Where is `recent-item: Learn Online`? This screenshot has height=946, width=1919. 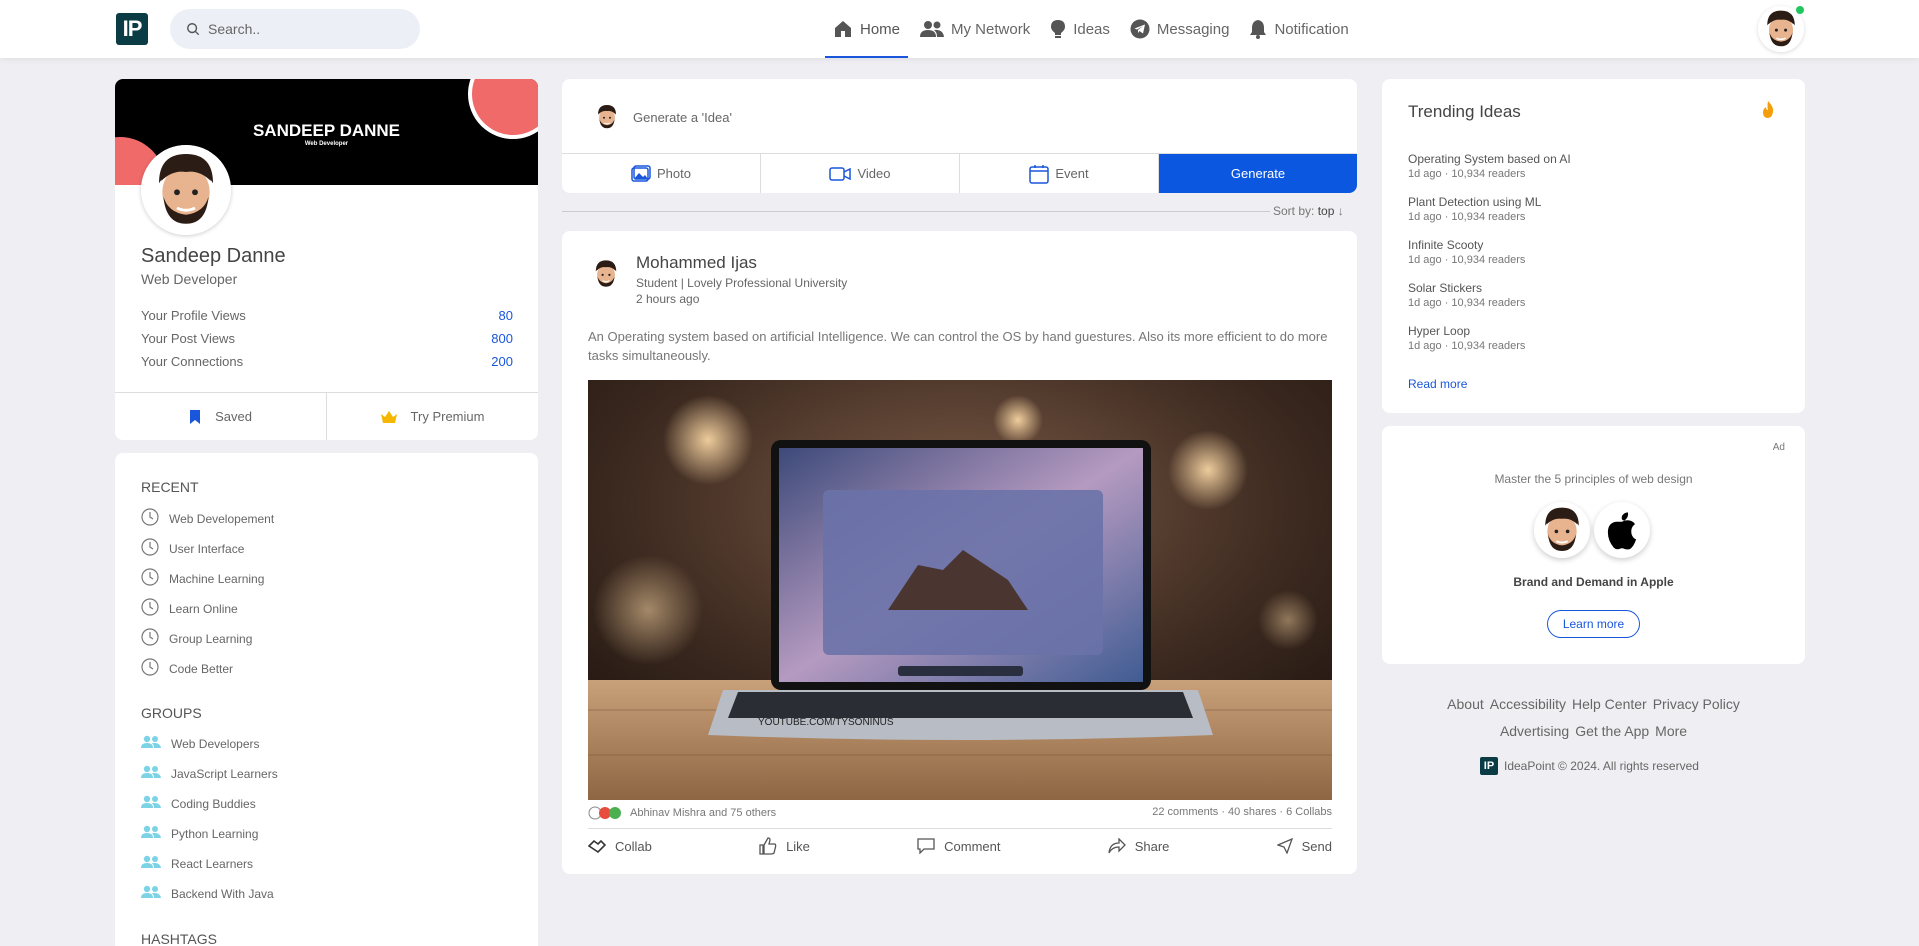
recent-item: Learn Online is located at coordinates (189, 608).